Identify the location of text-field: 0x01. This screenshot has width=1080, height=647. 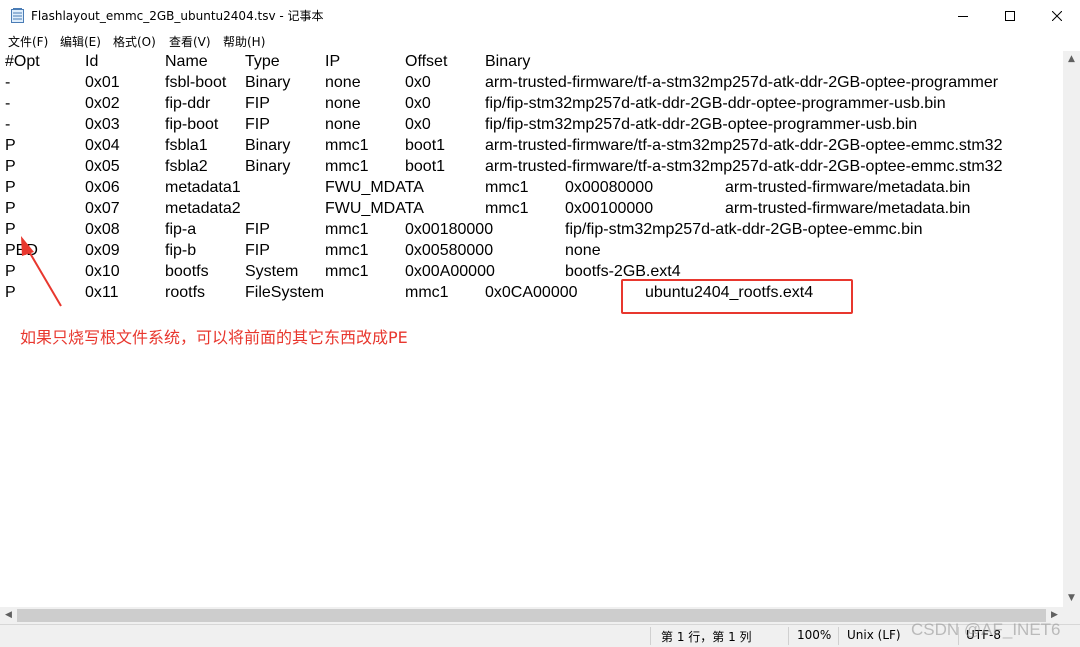
(102, 82).